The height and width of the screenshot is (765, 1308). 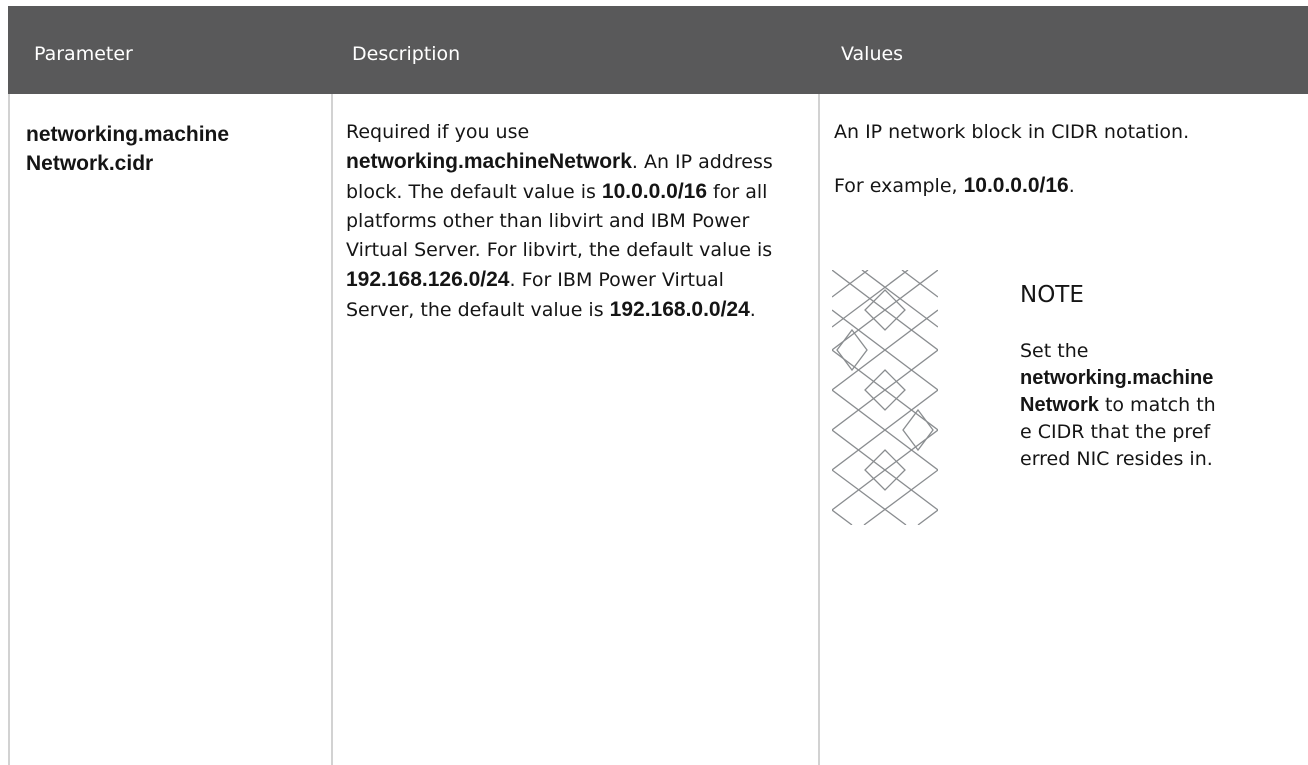 What do you see at coordinates (954, 185) in the screenshot?
I see `values-example: For example, 10.0.0.0/16.` at bounding box center [954, 185].